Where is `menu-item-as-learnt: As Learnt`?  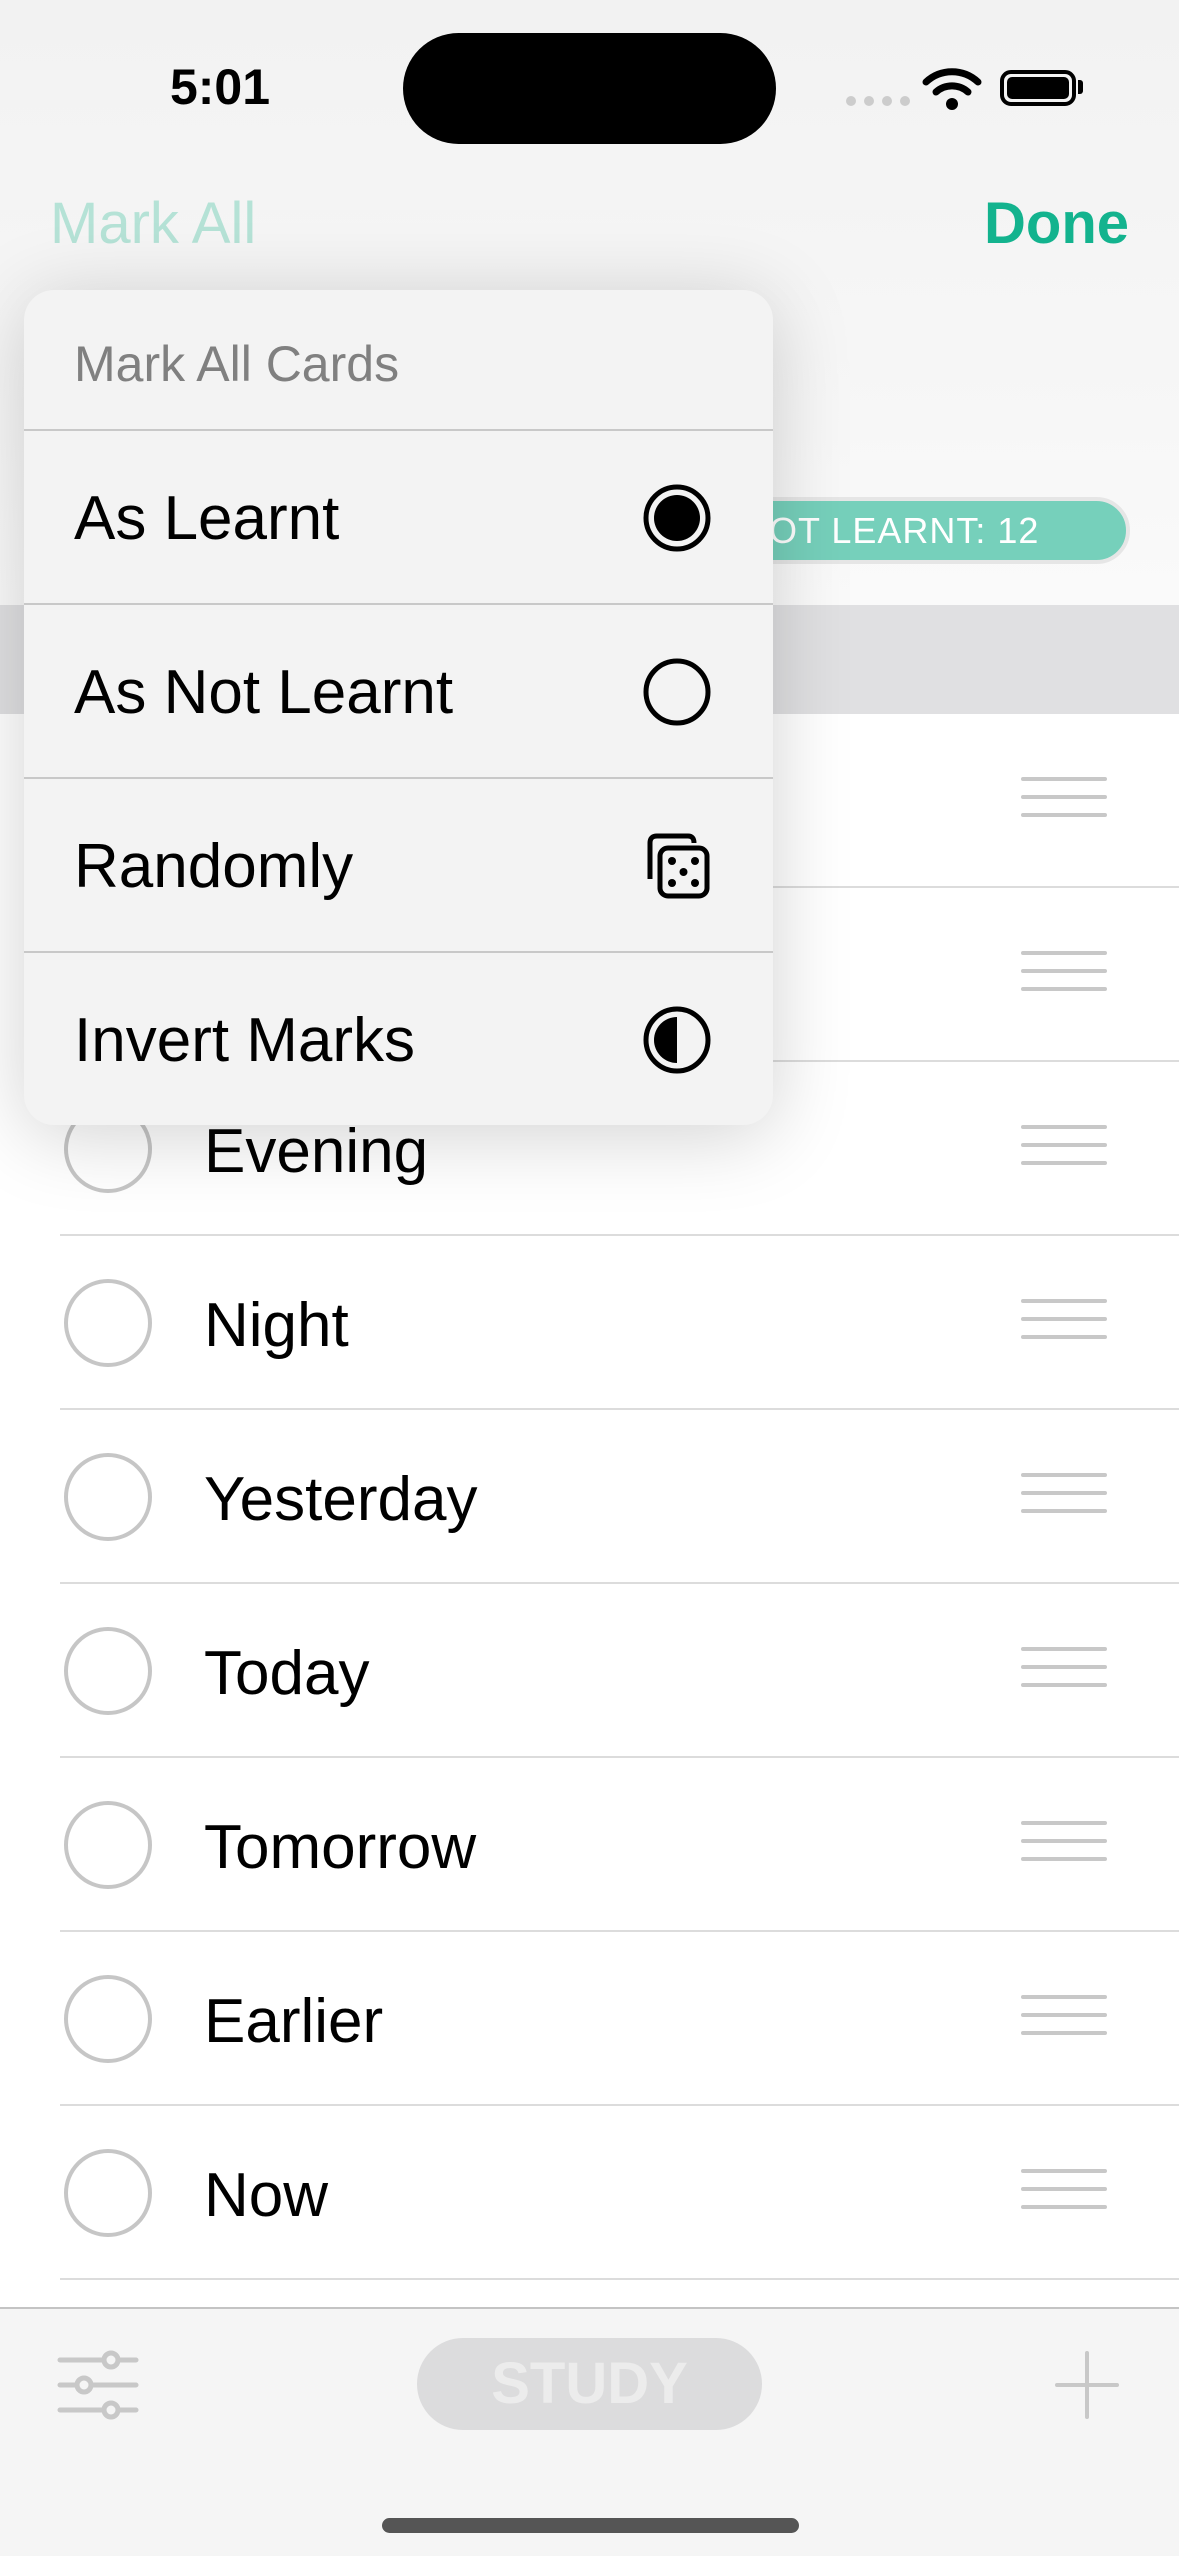 menu-item-as-learnt: As Learnt is located at coordinates (398, 518).